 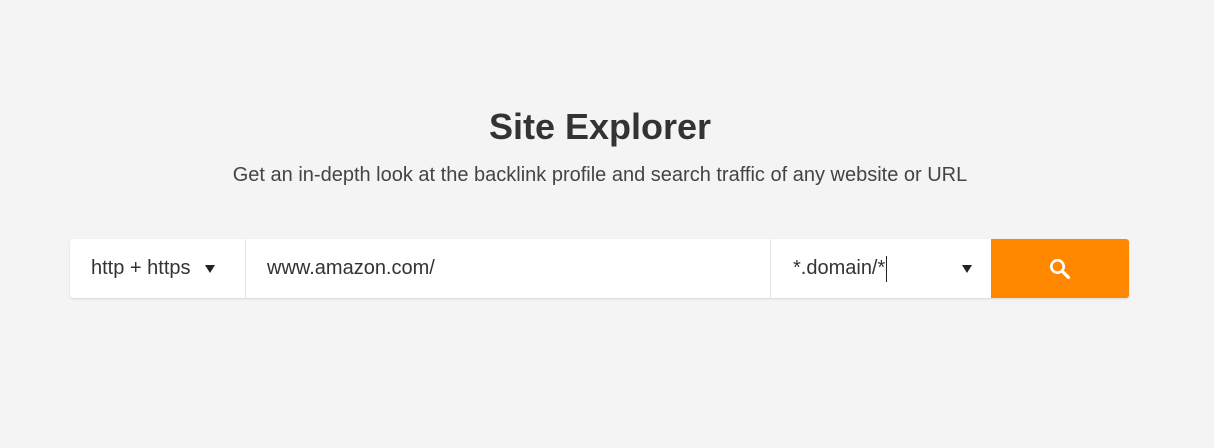 I want to click on search-icon, so click(x=1060, y=269).